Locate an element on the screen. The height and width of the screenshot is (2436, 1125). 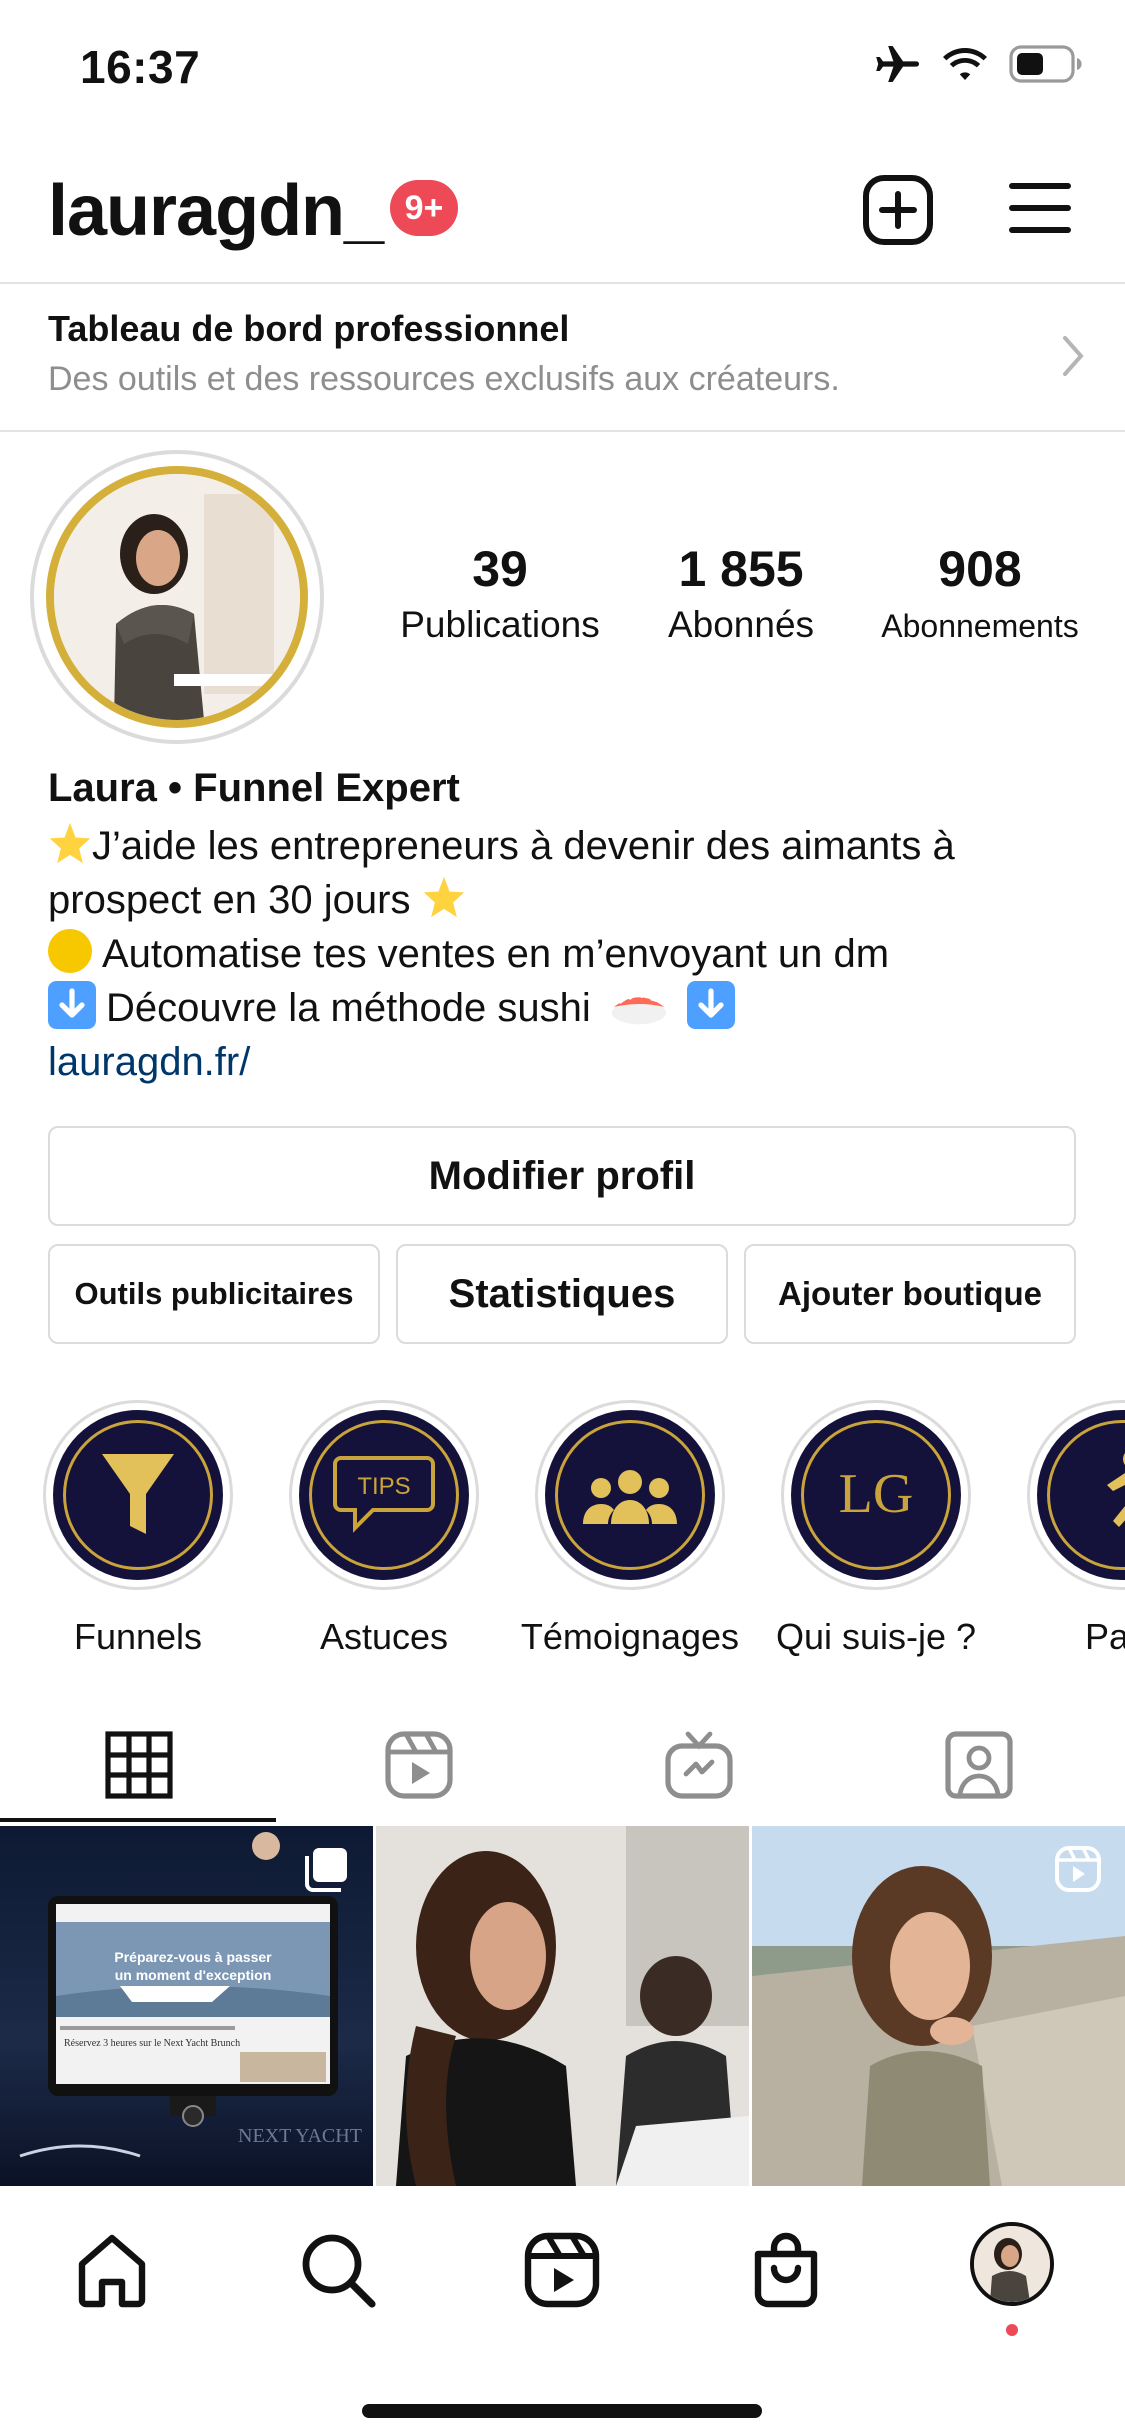
highlight-astuces: TIPS Astuces is located at coordinates (384, 1529).